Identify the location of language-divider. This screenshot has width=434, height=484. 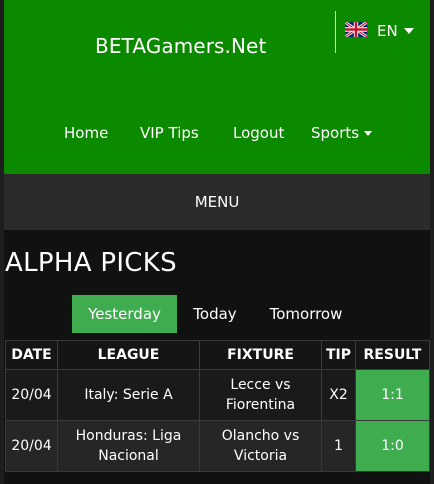
(335, 32).